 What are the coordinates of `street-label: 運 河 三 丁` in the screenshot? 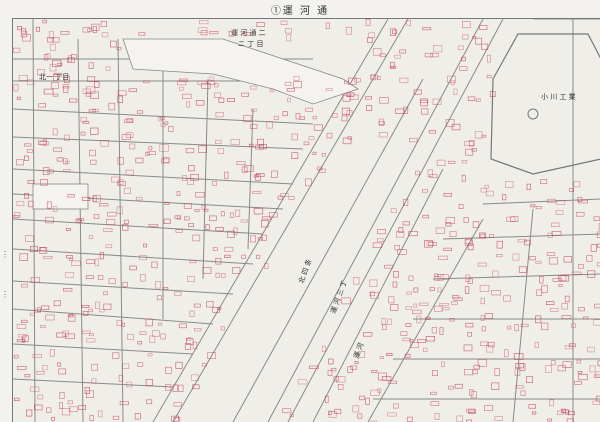 It's located at (338, 297).